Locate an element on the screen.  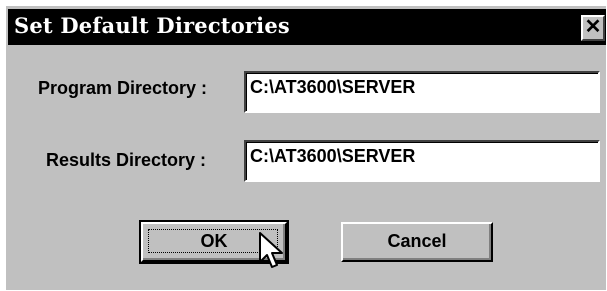
results-directory-label: Results Directory : is located at coordinates (126, 160).